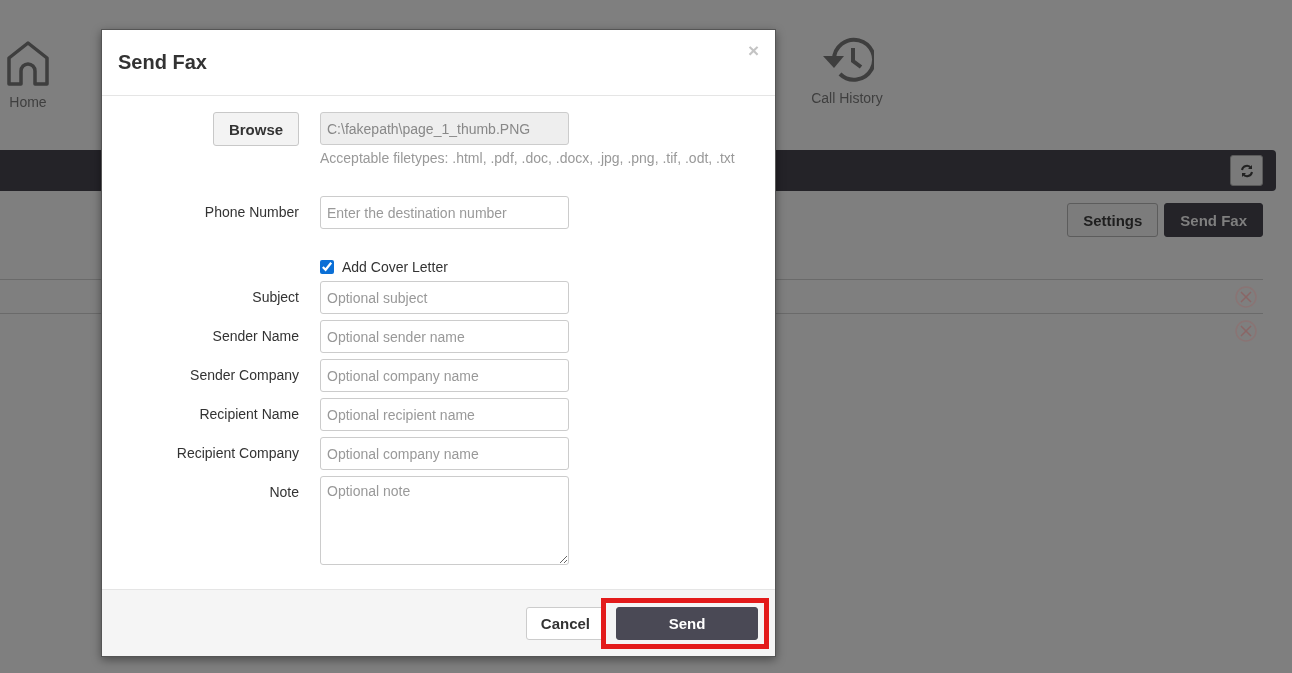 Image resolution: width=1292 pixels, height=673 pixels. What do you see at coordinates (444, 336) in the screenshot?
I see `input-field: Optional sender name` at bounding box center [444, 336].